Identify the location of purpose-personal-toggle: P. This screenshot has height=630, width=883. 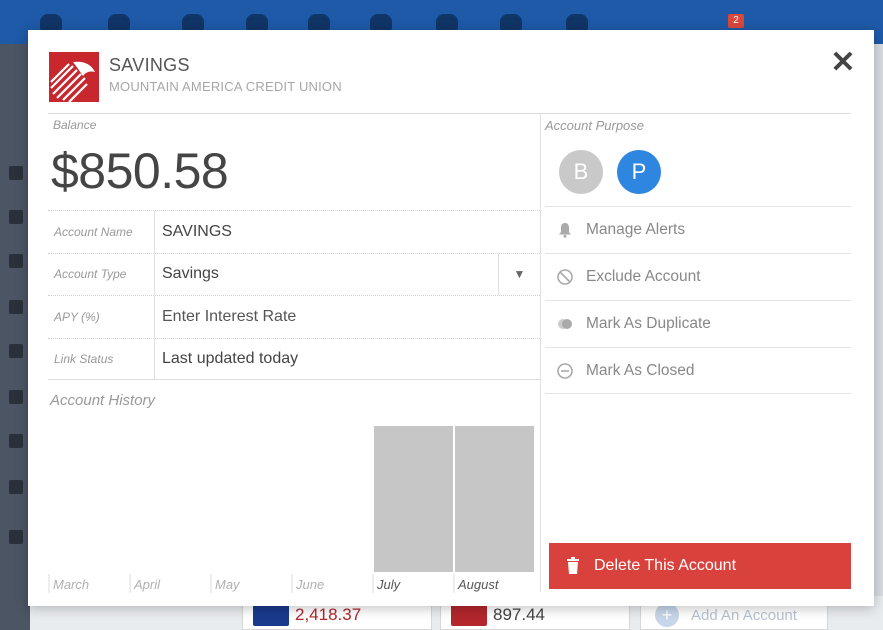
(639, 172).